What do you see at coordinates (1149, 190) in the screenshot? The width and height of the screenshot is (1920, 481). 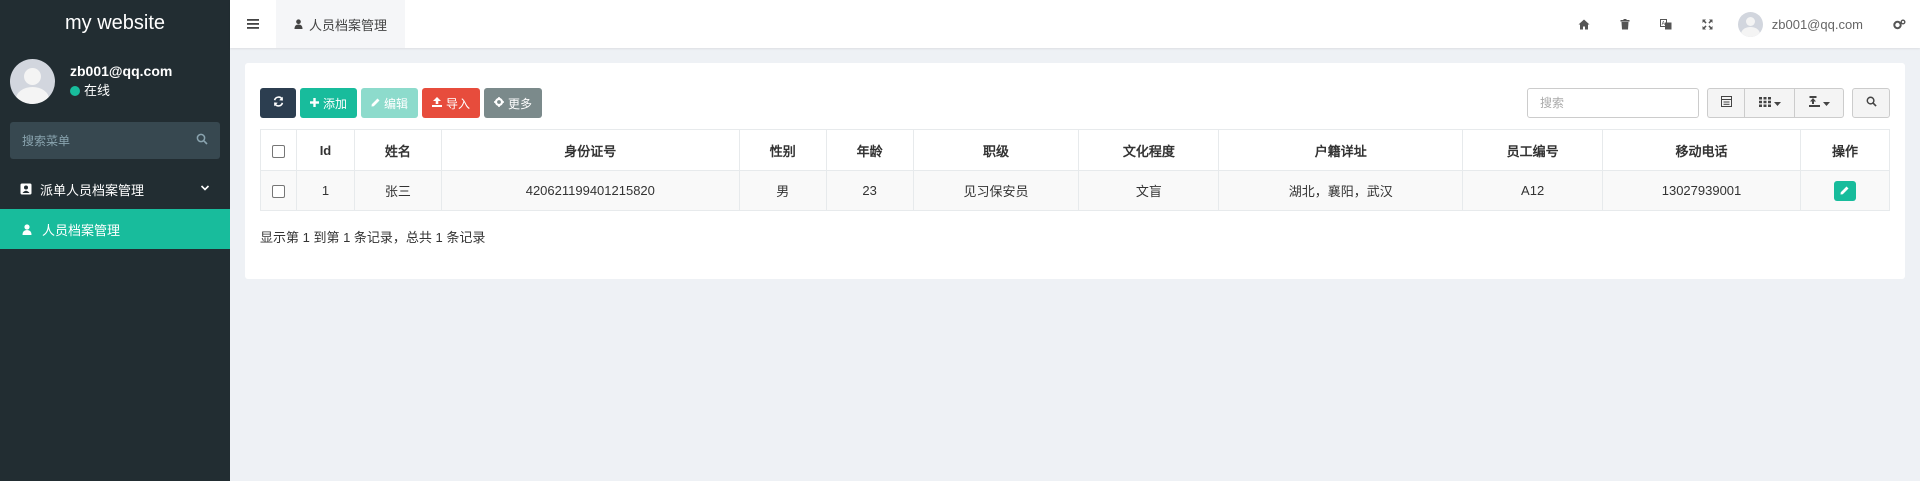 I see `cell-education: 文盲` at bounding box center [1149, 190].